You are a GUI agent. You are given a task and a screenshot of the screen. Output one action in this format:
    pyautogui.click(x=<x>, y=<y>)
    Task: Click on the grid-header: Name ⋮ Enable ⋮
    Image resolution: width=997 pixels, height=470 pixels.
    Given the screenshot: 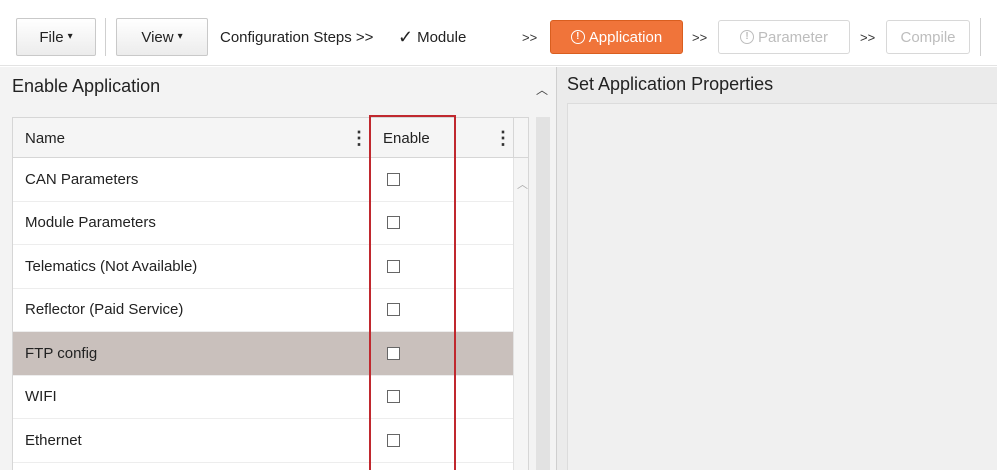 What is the action you would take?
    pyautogui.click(x=270, y=138)
    